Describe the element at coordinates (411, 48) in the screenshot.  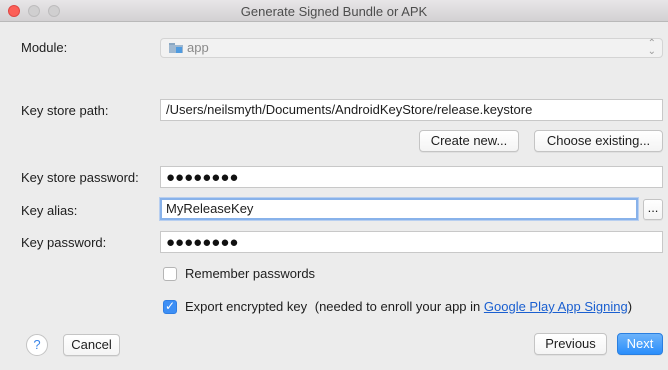
I see `module-select: app ⌃ ⌄` at that location.